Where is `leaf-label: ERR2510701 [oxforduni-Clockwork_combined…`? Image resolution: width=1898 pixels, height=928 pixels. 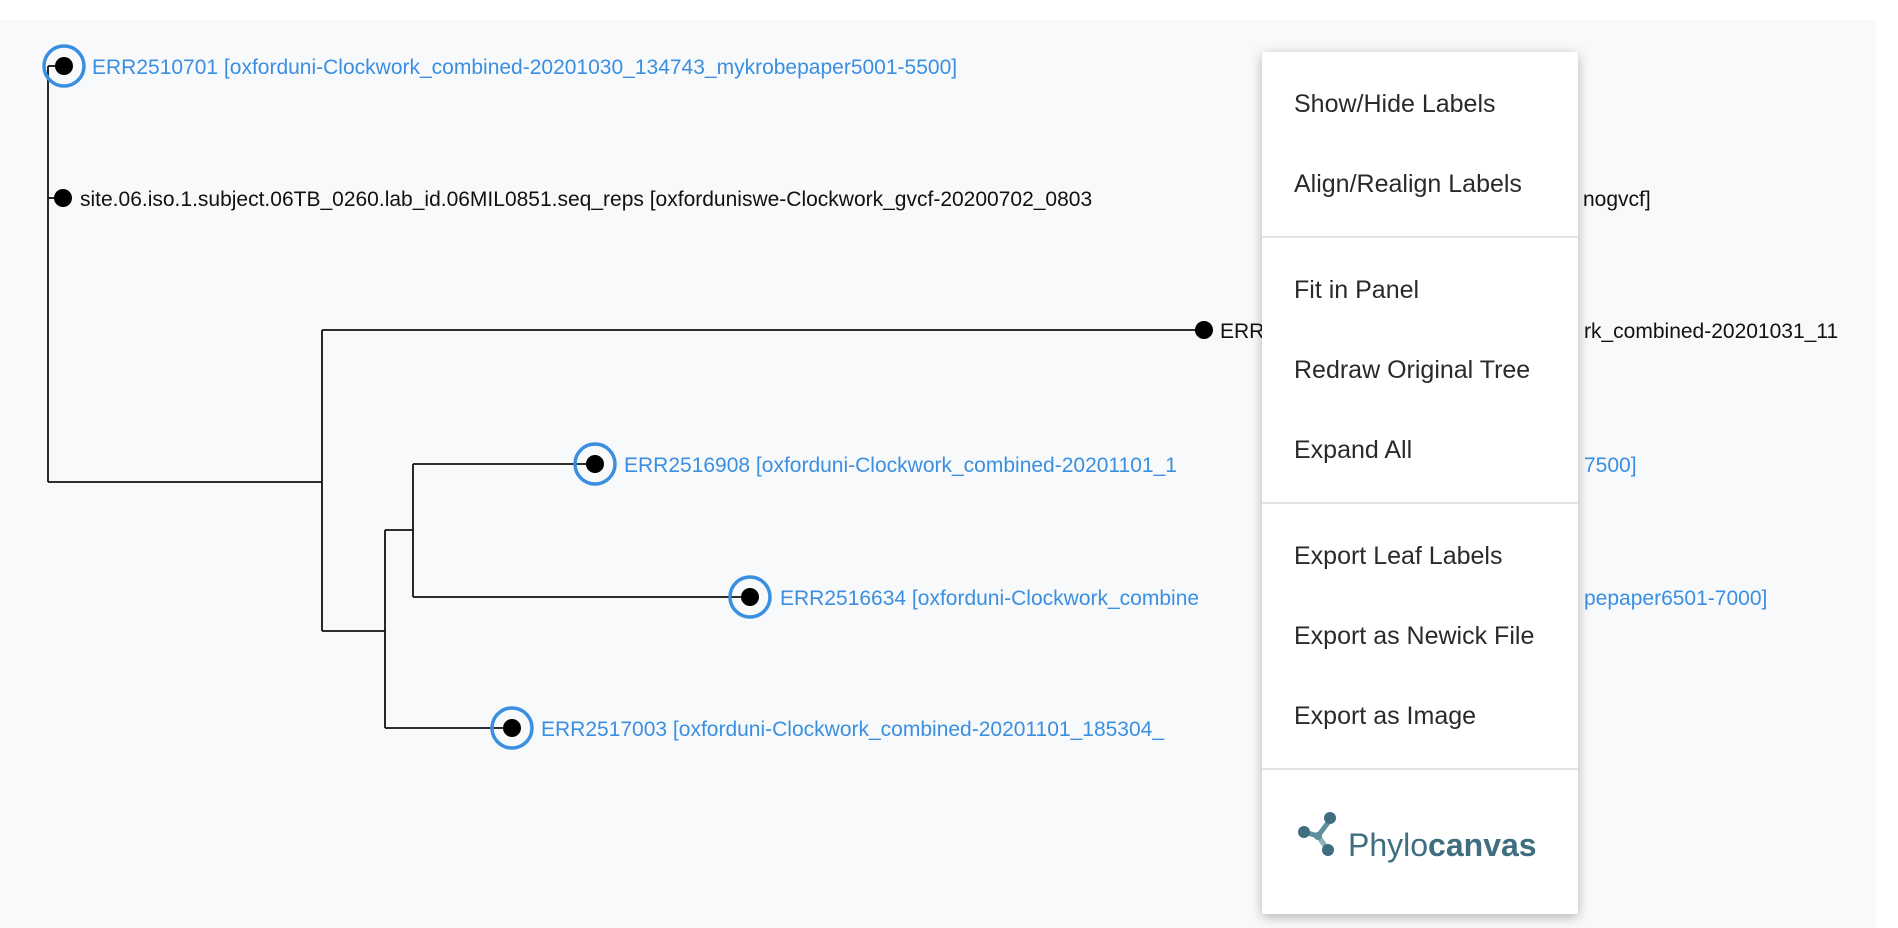
leaf-label: ERR2510701 [oxforduni-Clockwork_combined… is located at coordinates (524, 67).